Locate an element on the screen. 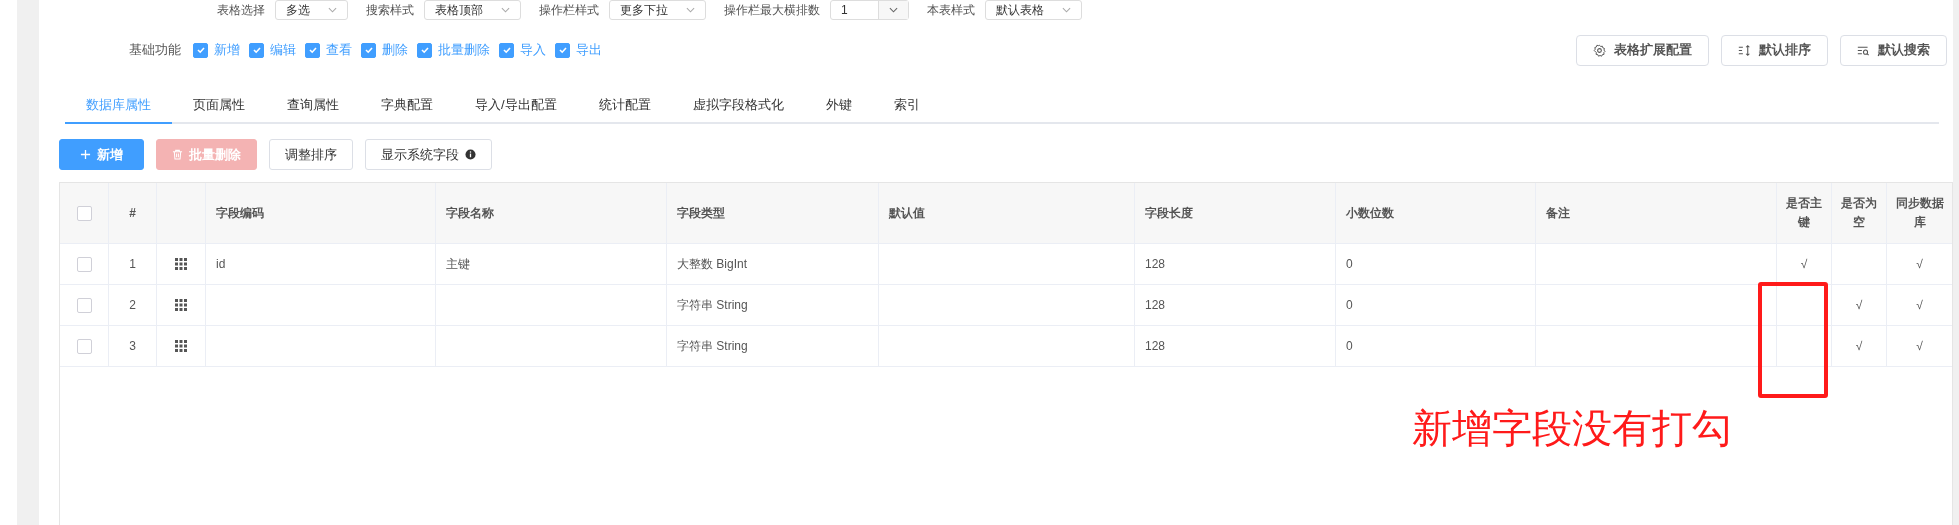 This screenshot has width=1959, height=525. setting-label: 搜索样式 is located at coordinates (390, 10).